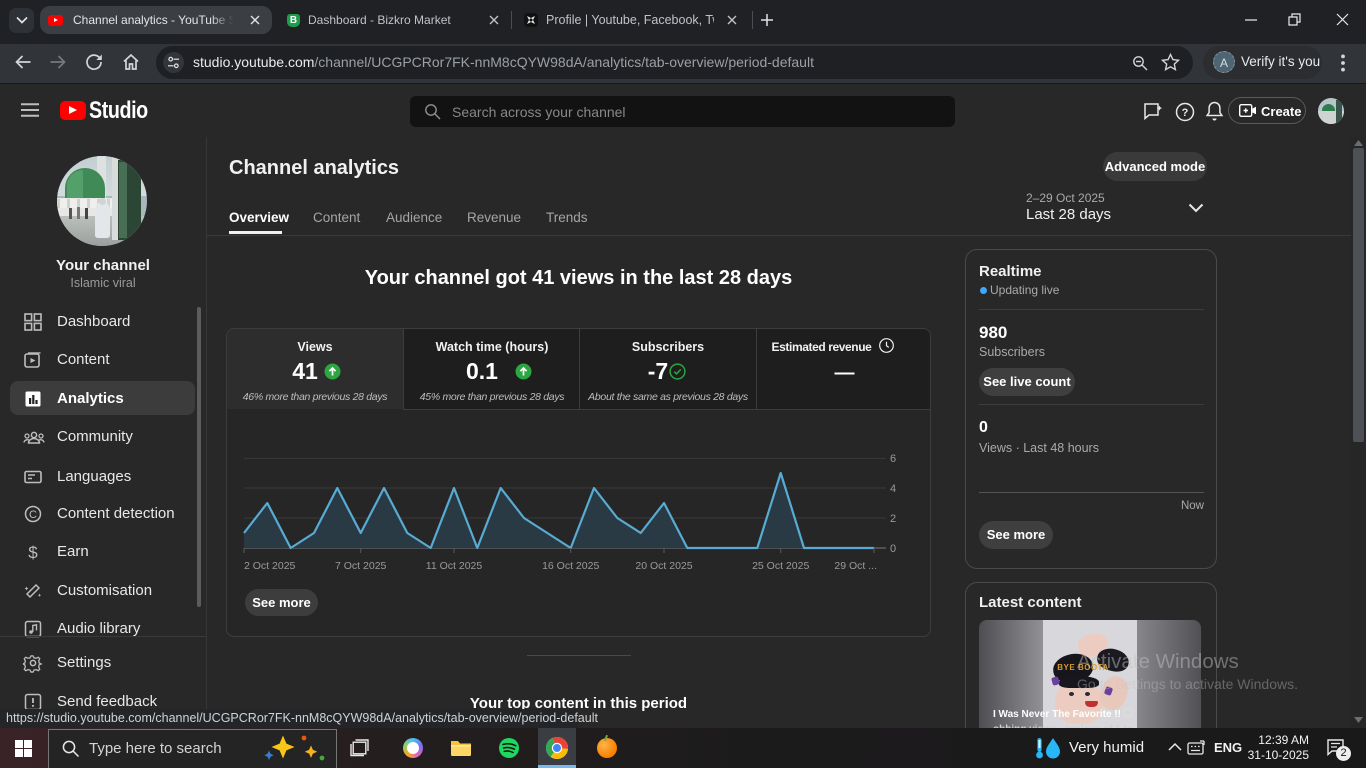  I want to click on svg-text: 20 Oct 2025, so click(663, 566).